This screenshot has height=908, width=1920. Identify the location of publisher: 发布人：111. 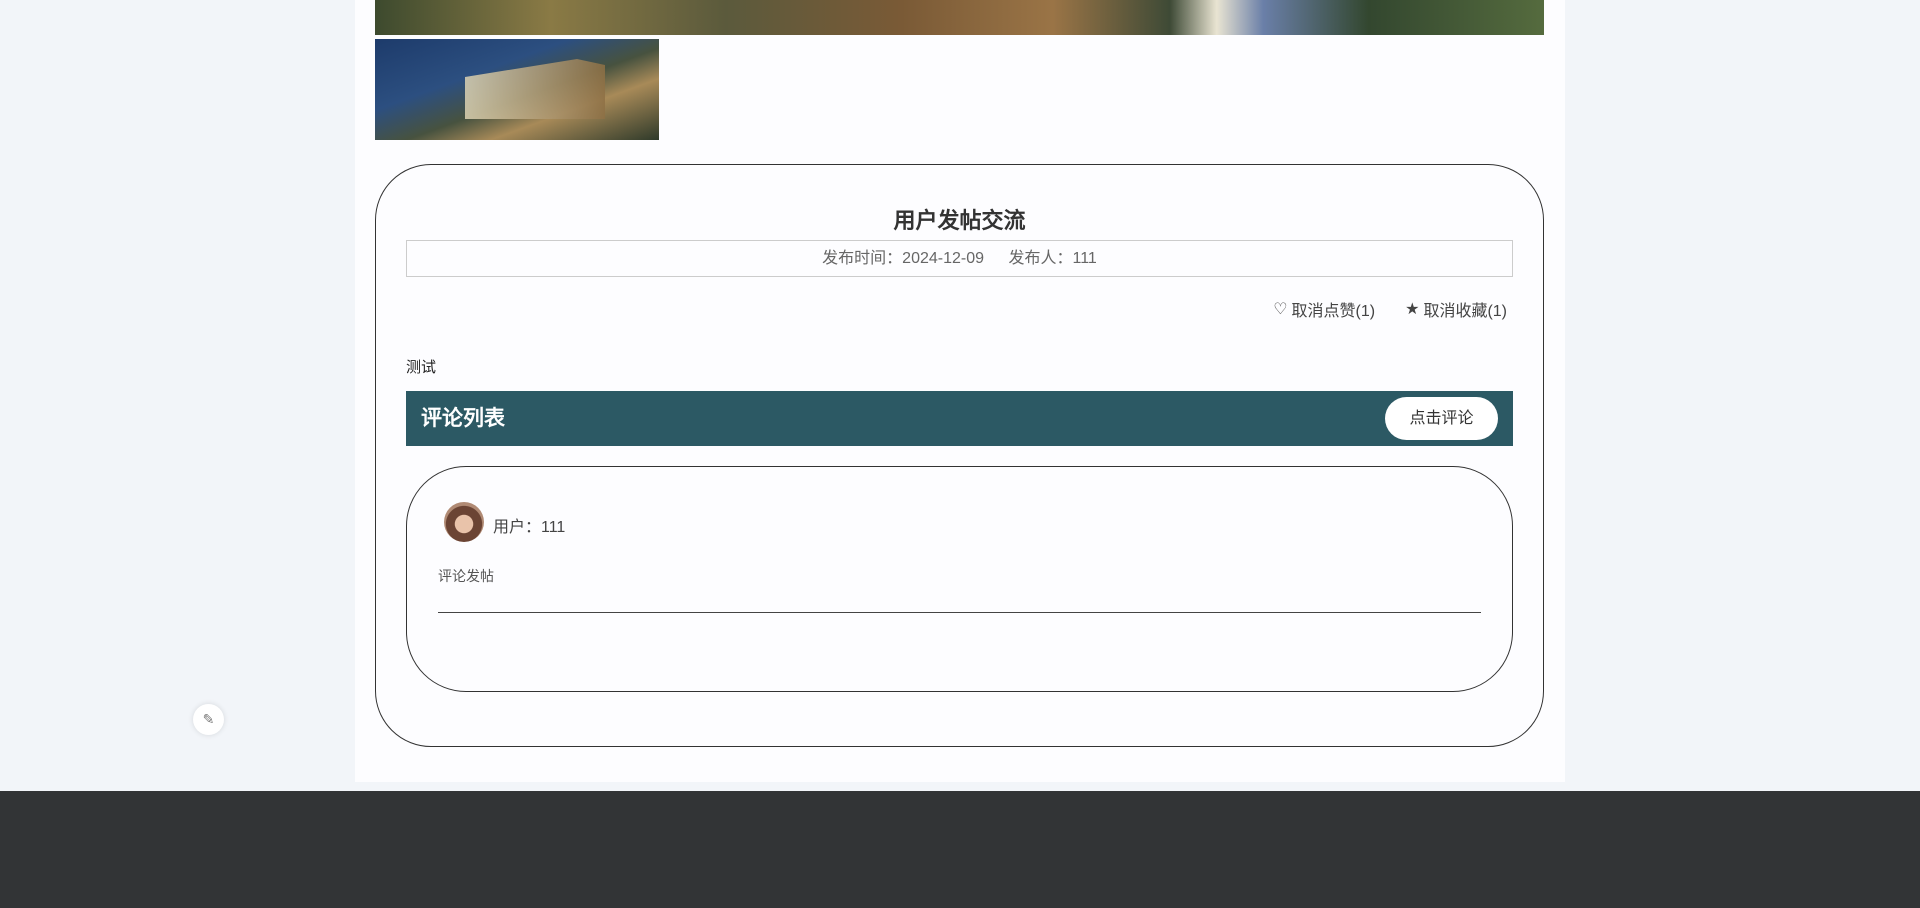
(1052, 258).